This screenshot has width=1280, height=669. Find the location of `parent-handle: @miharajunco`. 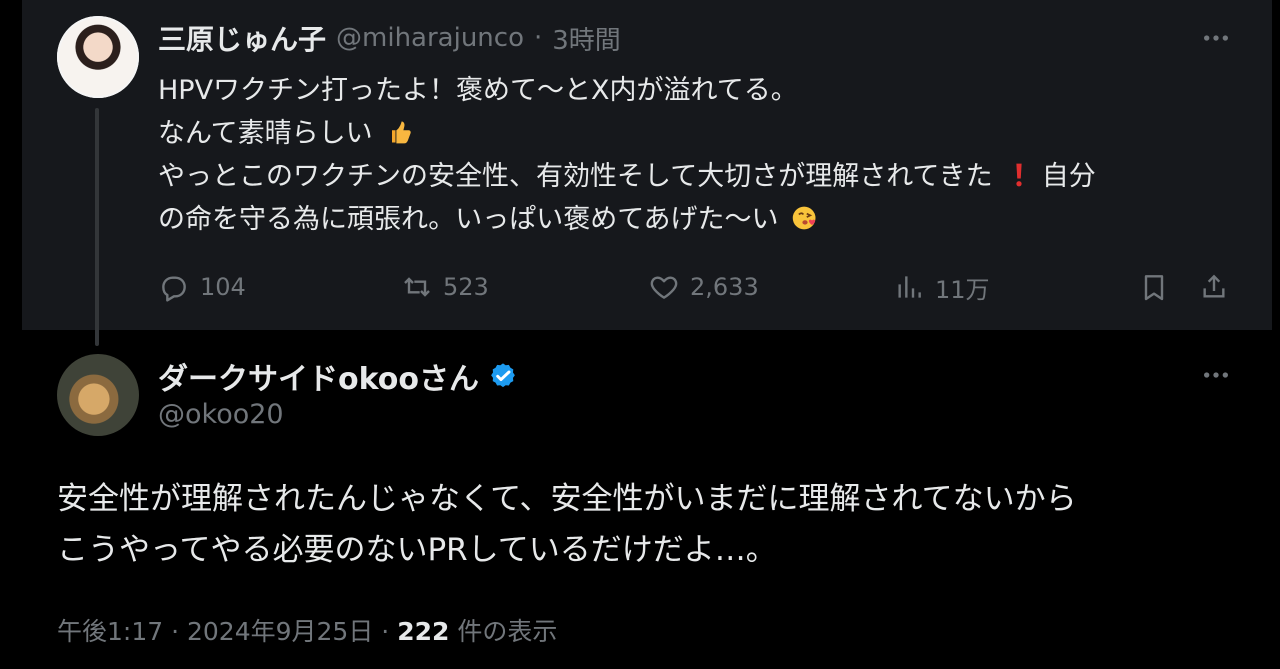

parent-handle: @miharajunco is located at coordinates (430, 38).